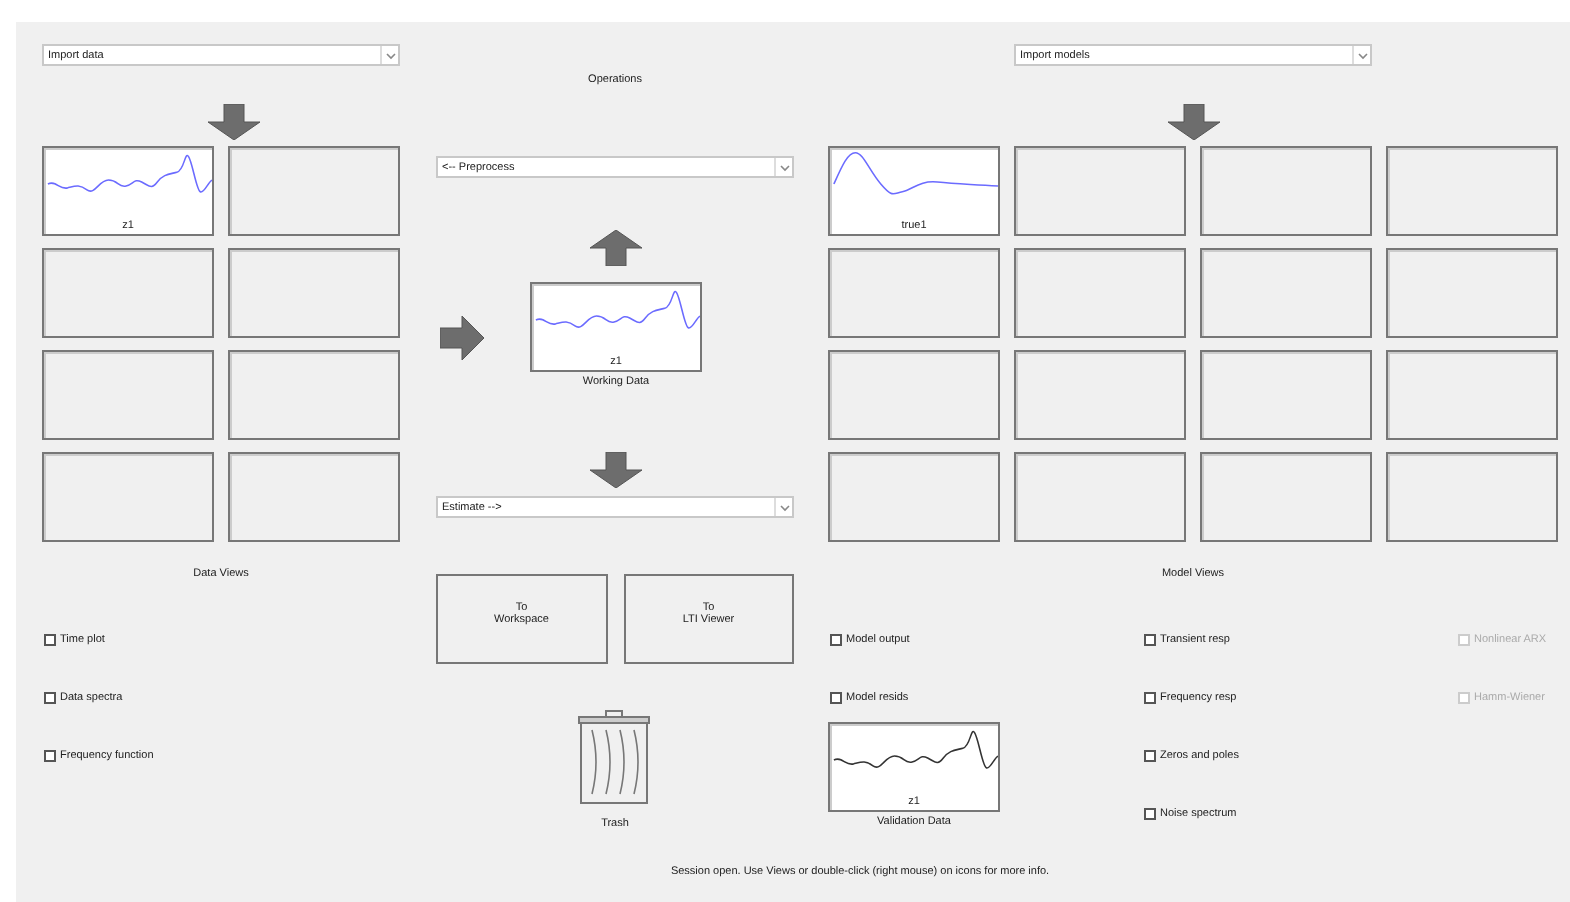  Describe the element at coordinates (614, 757) in the screenshot. I see `trash-icon` at that location.